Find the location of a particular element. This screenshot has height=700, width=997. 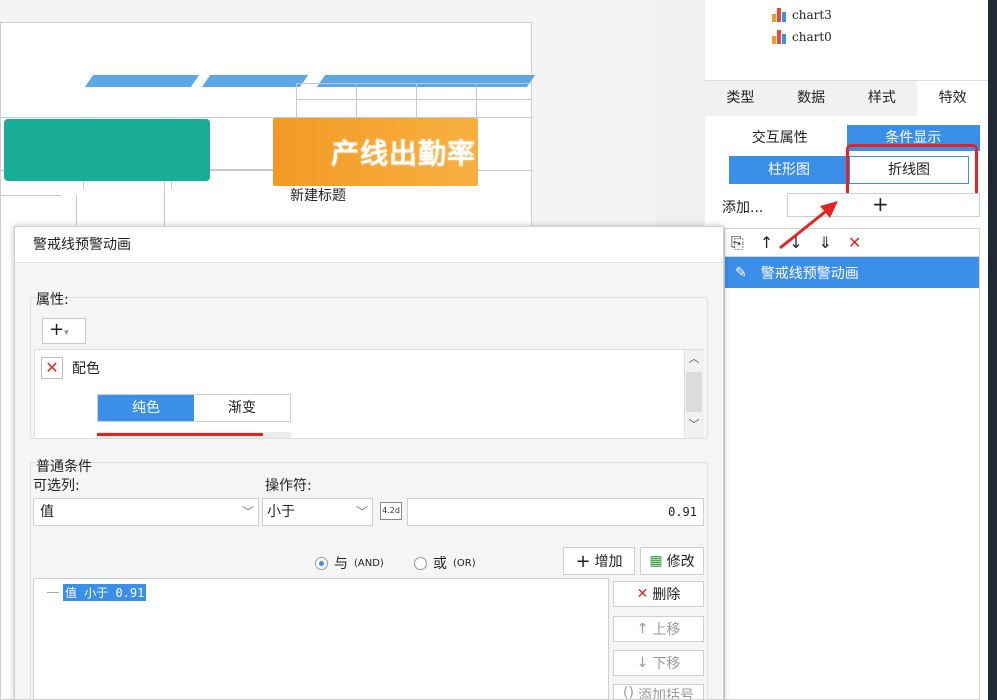

tab-gradient: 渐变 is located at coordinates (242, 408).